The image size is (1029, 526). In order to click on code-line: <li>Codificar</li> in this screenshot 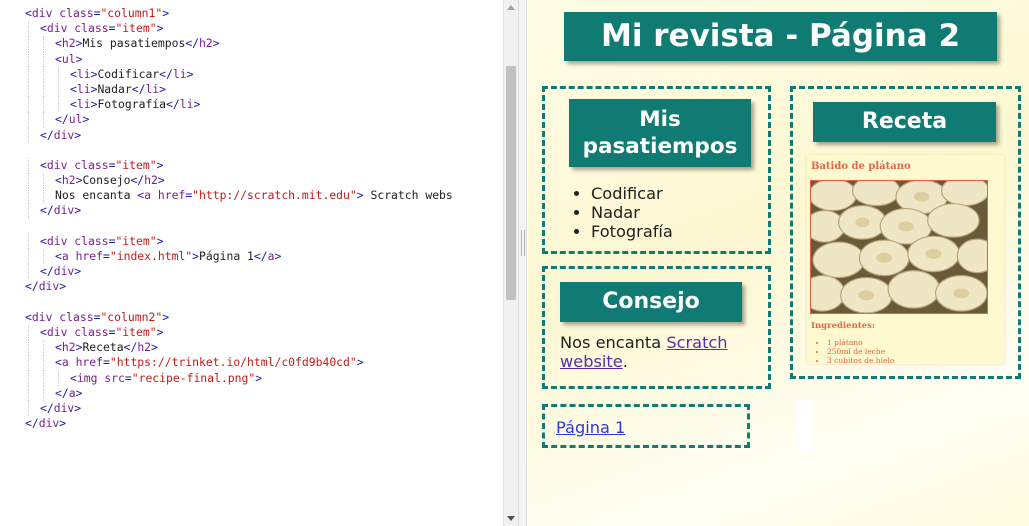, I will do `click(251, 74)`.